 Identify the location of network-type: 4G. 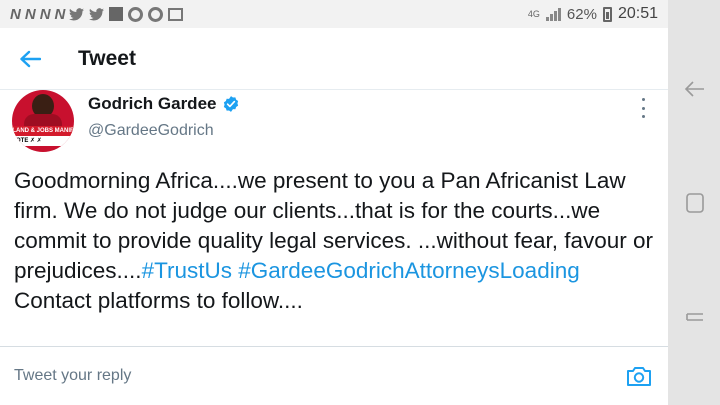
(533, 13).